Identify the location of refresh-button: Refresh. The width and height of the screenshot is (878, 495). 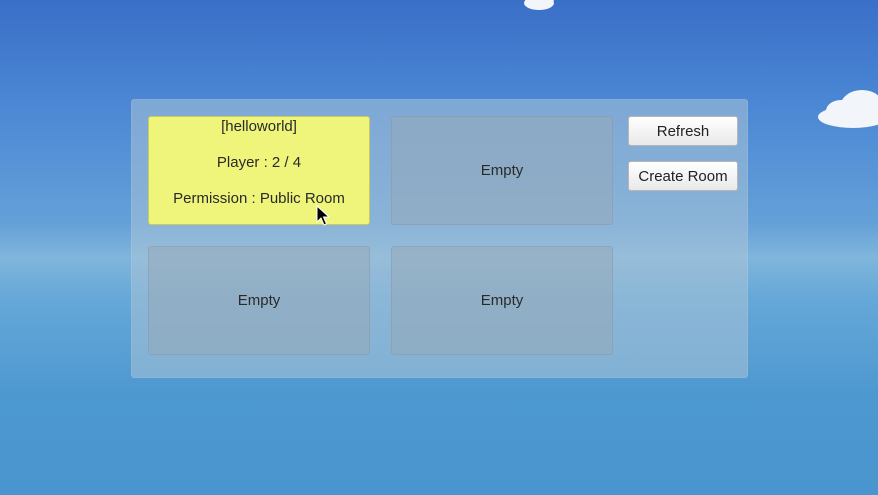
(683, 131).